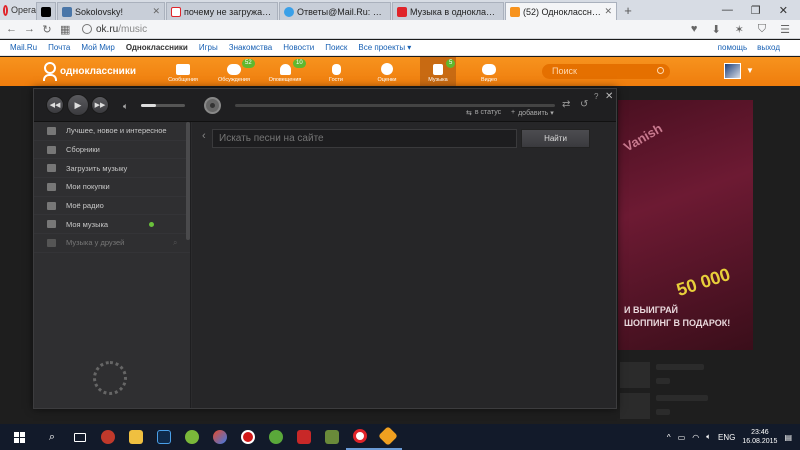  What do you see at coordinates (555, 138) in the screenshot?
I see `find-button: Найти` at bounding box center [555, 138].